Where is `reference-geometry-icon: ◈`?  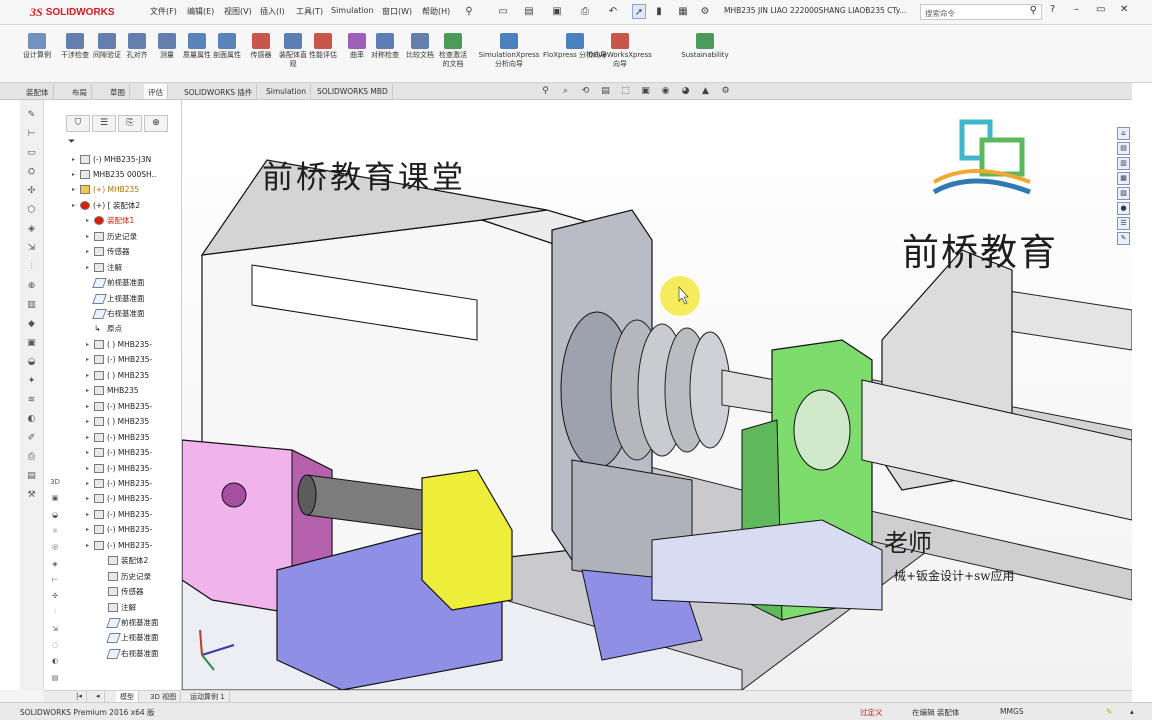 reference-geometry-icon: ◈ is located at coordinates (31, 229).